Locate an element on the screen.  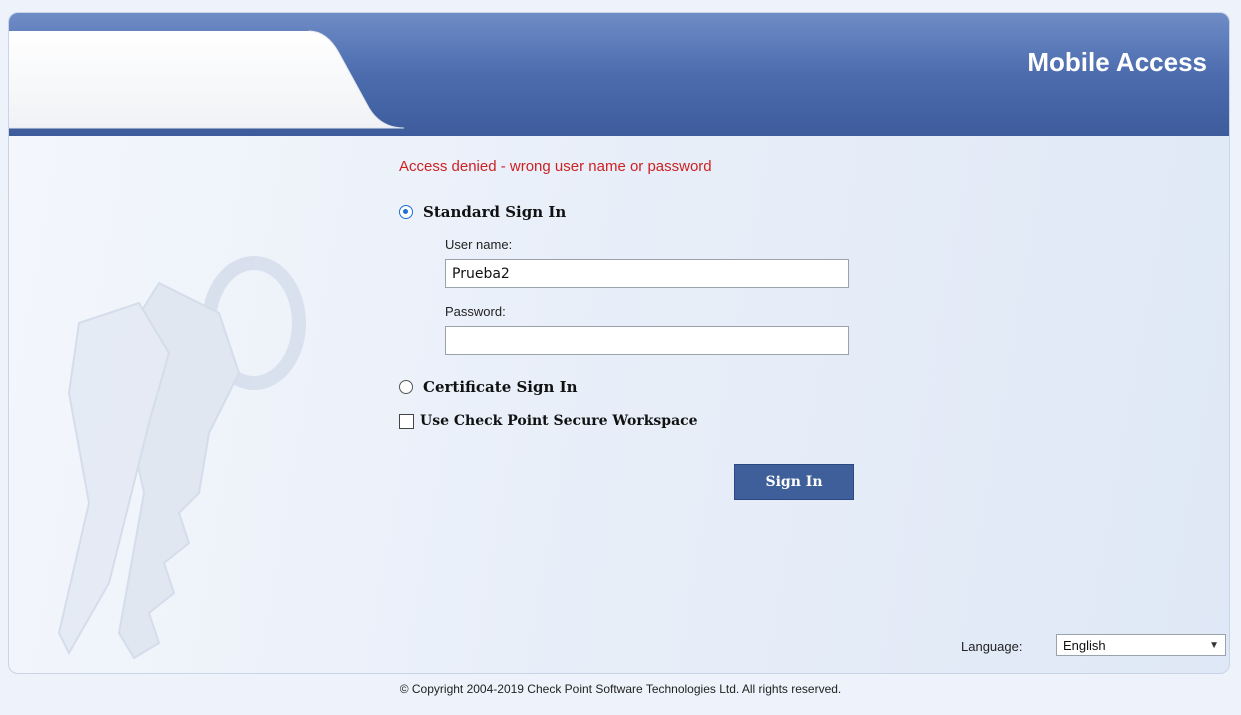
certificate-sign-in-label: Certificate Sign In is located at coordinates (500, 387).